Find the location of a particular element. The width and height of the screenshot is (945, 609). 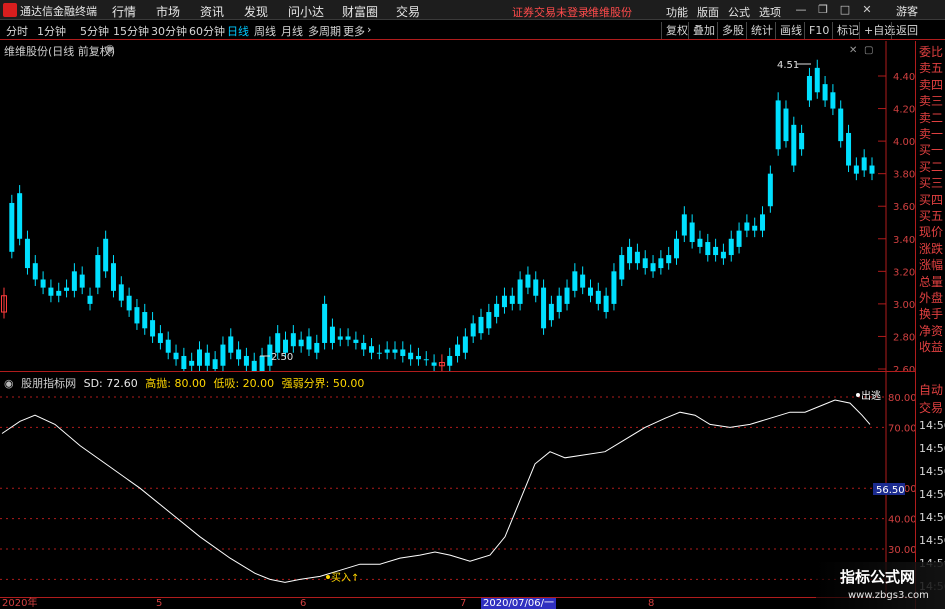

menu-discover: 发现 is located at coordinates (256, 11).